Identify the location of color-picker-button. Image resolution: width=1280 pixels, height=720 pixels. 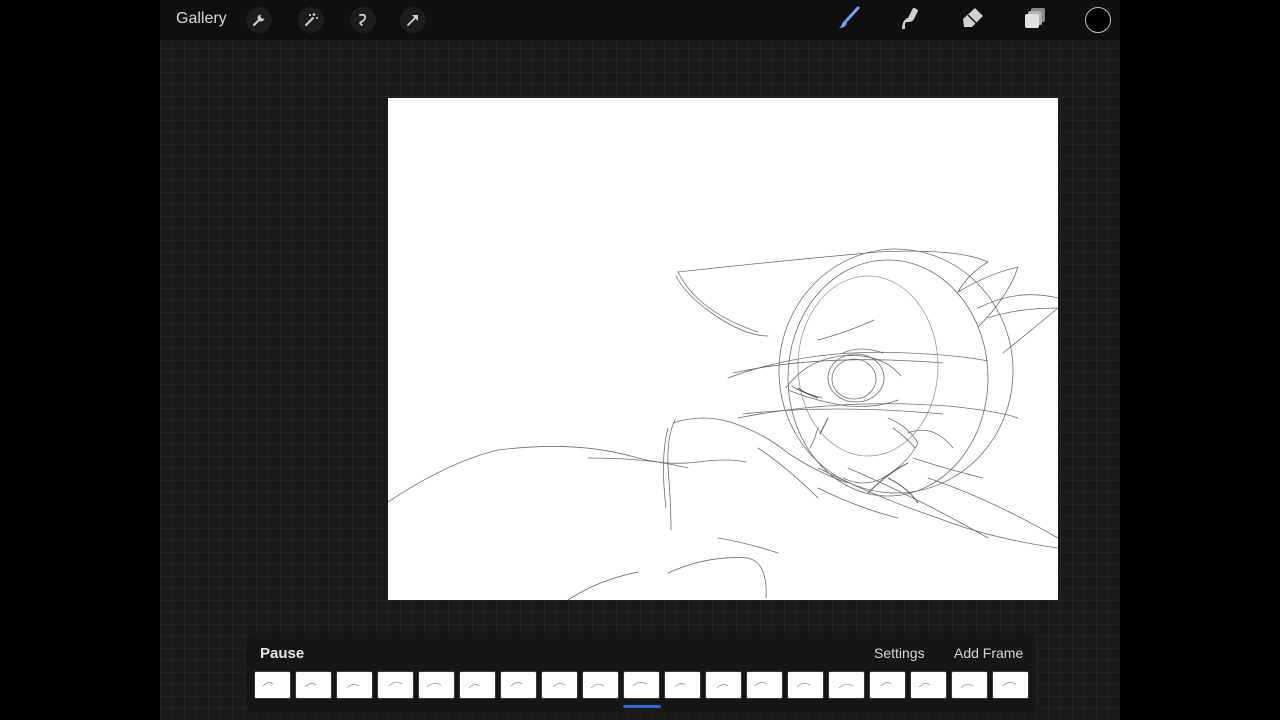
(1098, 20).